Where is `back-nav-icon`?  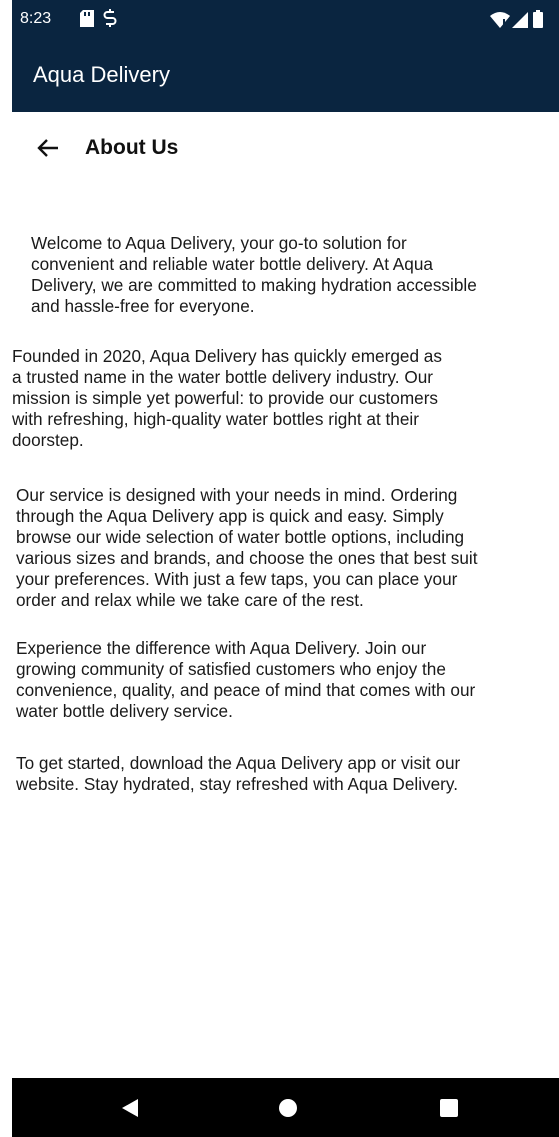
back-nav-icon is located at coordinates (130, 1108).